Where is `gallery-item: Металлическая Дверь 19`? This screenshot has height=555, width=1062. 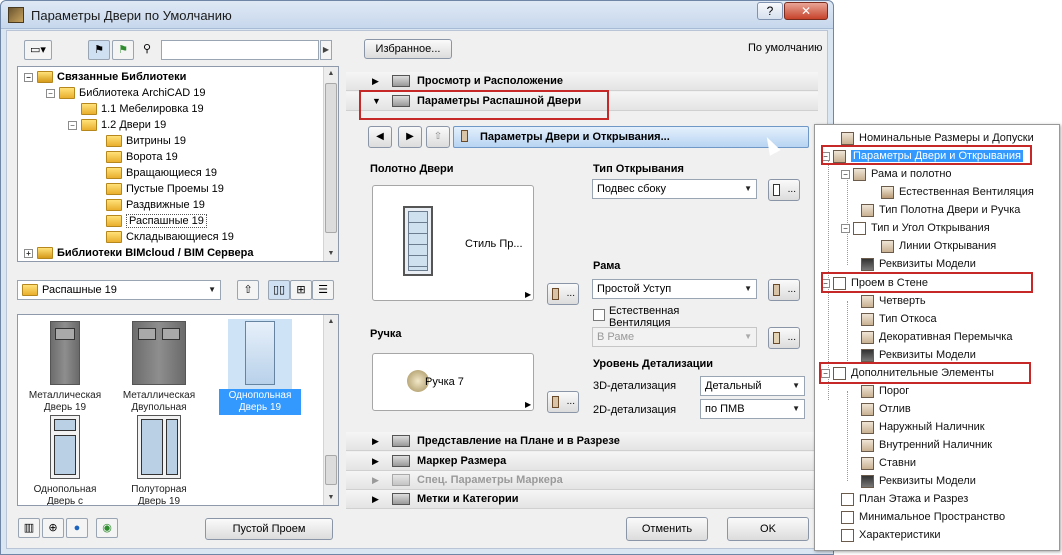 gallery-item: Металлическая Дверь 19 is located at coordinates (65, 368).